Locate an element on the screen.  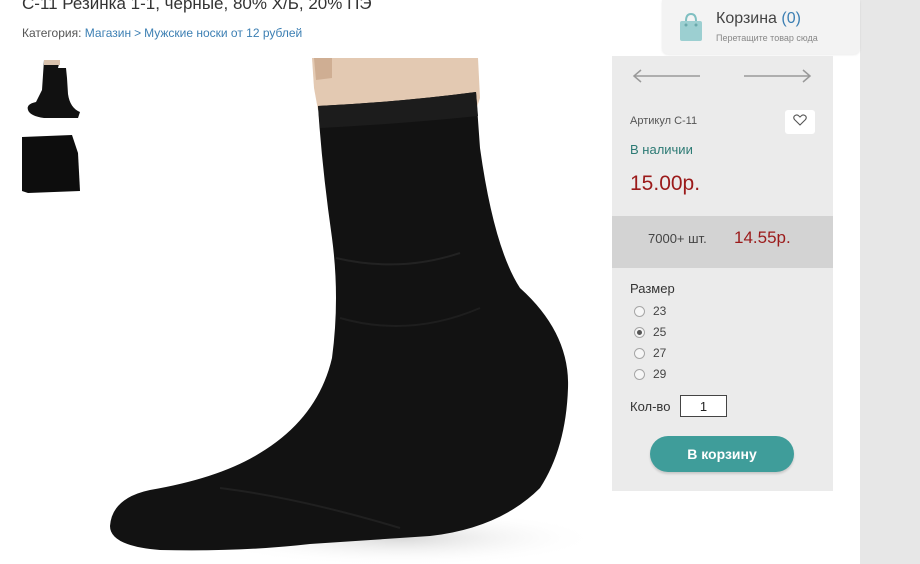
quantity-label: Кол-во is located at coordinates (650, 406).